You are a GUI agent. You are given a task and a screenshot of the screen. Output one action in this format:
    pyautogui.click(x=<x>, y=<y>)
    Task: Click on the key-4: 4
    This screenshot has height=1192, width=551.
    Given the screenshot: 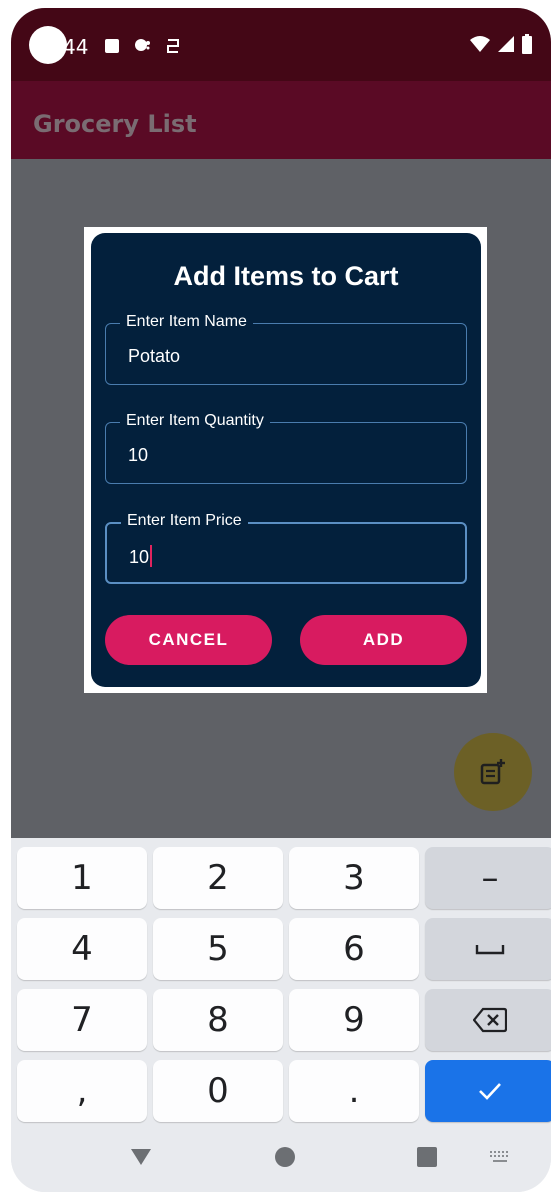 What is the action you would take?
    pyautogui.click(x=82, y=949)
    